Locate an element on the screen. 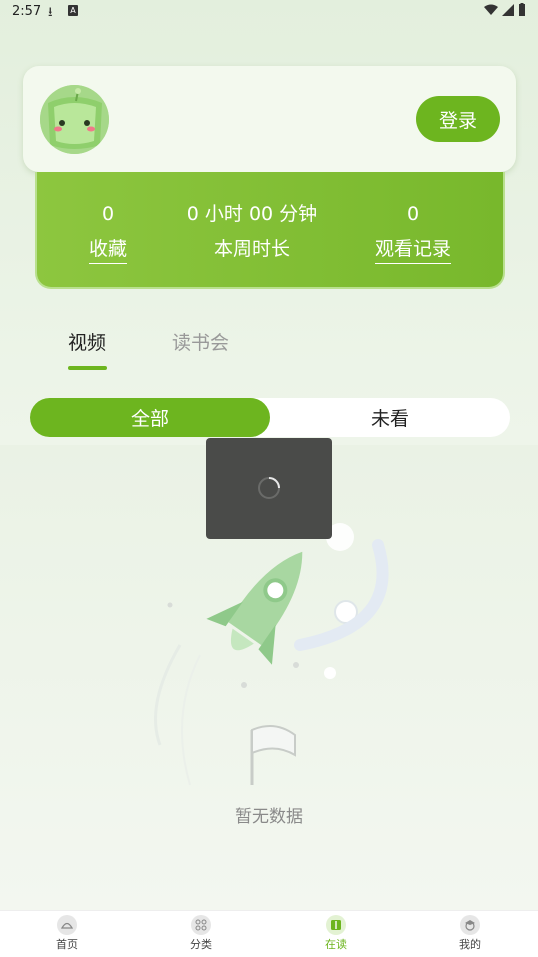 This screenshot has height=957, width=538. nav-home-label: 首页 is located at coordinates (67, 944).